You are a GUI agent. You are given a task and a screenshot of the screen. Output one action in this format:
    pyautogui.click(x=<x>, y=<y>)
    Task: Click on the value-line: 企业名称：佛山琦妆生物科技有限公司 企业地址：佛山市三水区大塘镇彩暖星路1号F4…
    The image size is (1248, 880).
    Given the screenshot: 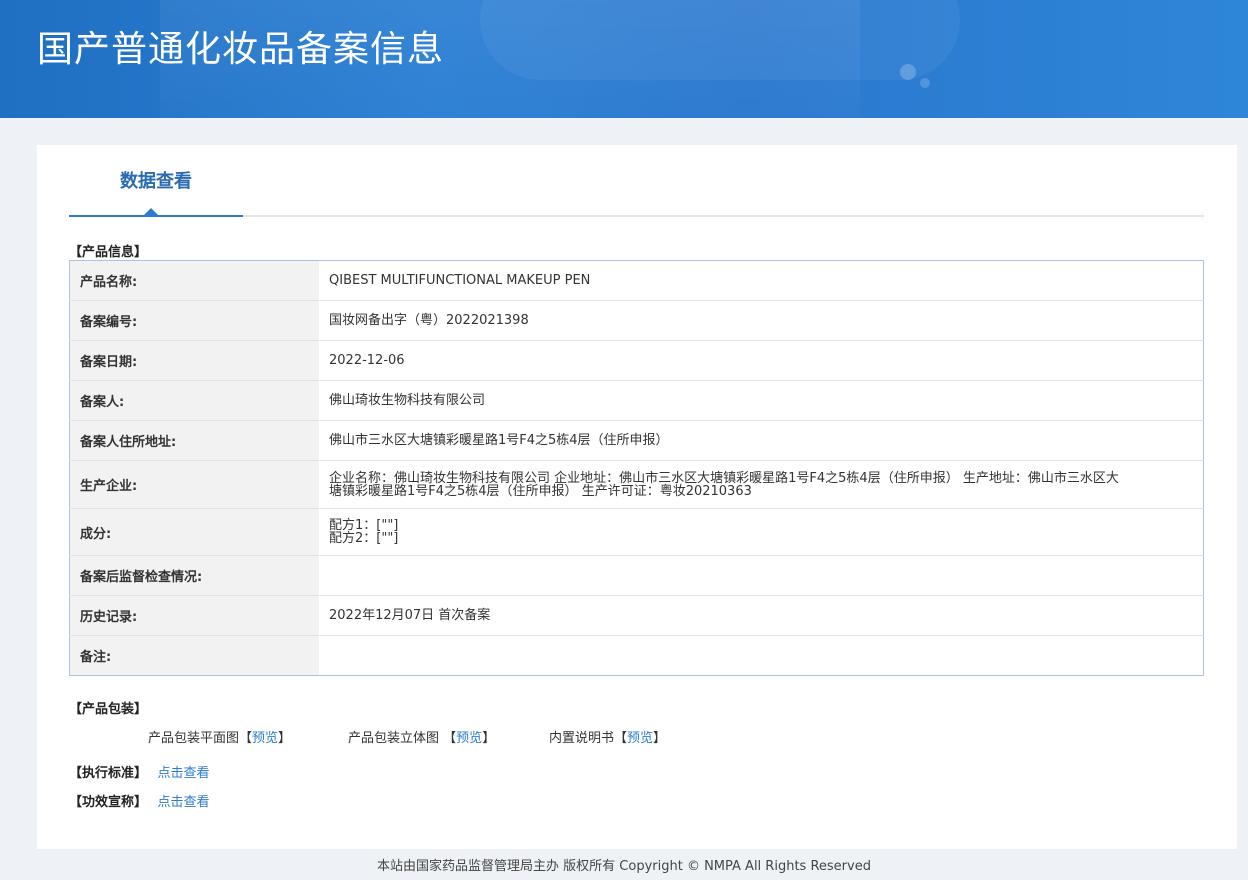 What is the action you would take?
    pyautogui.click(x=724, y=478)
    